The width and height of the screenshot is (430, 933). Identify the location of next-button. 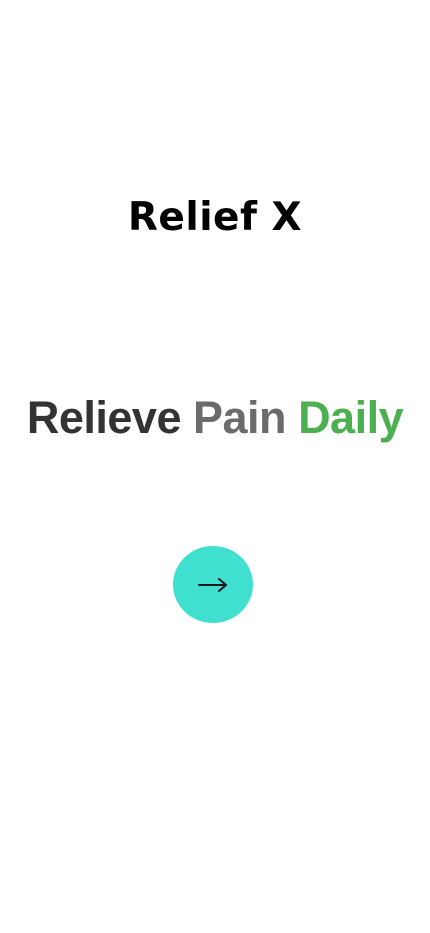
(213, 584).